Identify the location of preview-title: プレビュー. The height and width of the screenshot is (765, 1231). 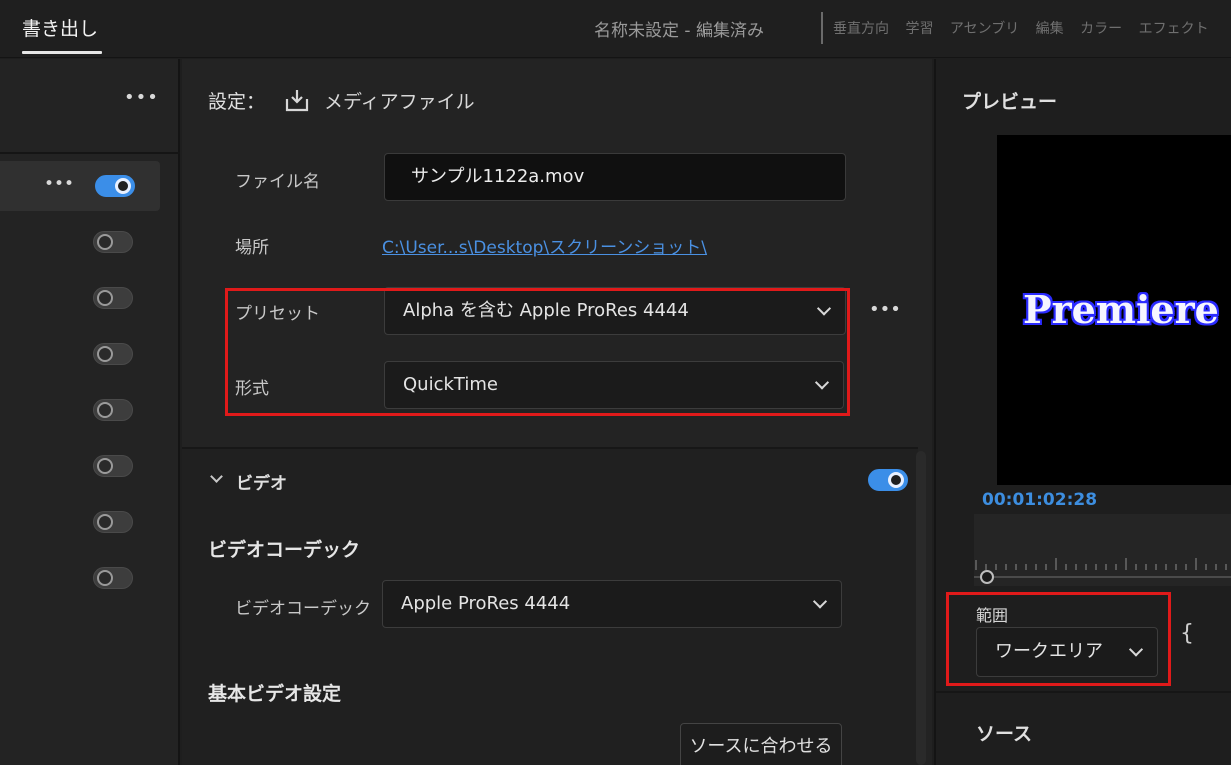
(1010, 102).